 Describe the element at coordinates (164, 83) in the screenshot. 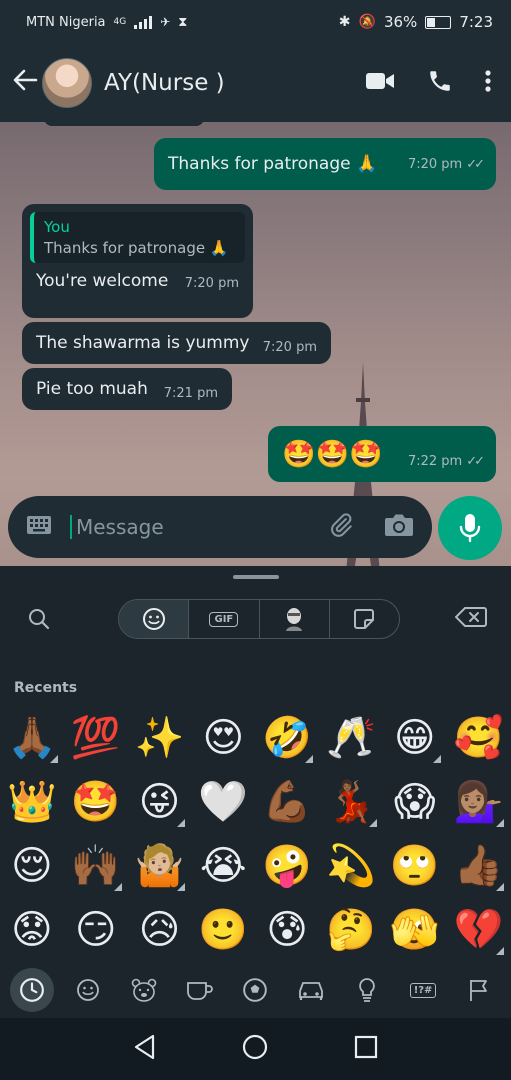

I see `contact-name: AY(Nurse )` at that location.